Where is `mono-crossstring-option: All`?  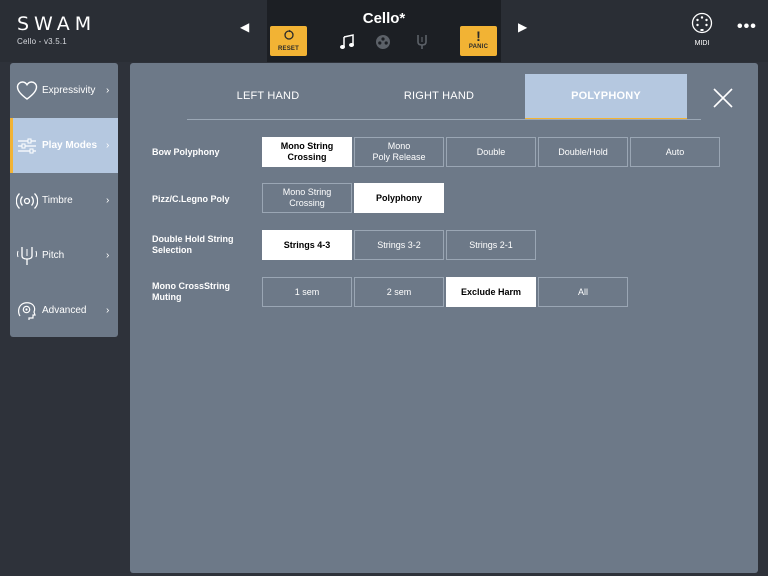 mono-crossstring-option: All is located at coordinates (583, 292).